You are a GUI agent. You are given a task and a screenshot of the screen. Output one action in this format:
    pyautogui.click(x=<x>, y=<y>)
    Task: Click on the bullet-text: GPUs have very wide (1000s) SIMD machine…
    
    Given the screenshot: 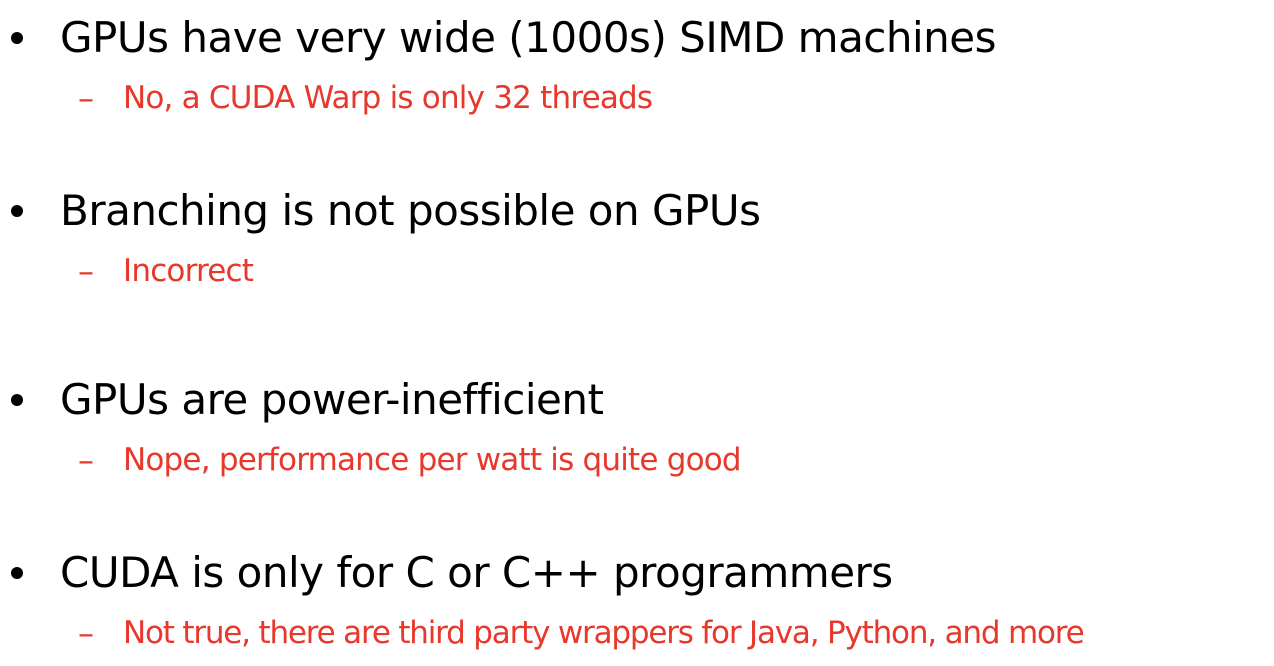 What is the action you would take?
    pyautogui.click(x=528, y=37)
    